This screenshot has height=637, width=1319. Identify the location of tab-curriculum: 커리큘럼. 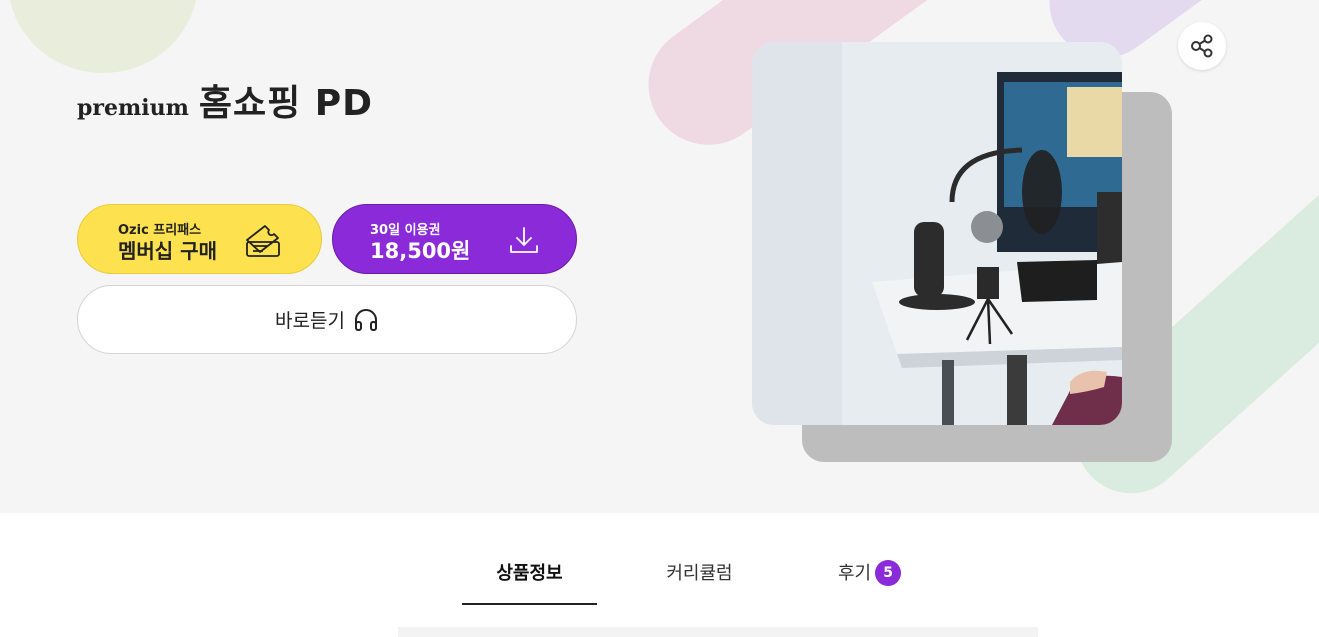
(699, 581).